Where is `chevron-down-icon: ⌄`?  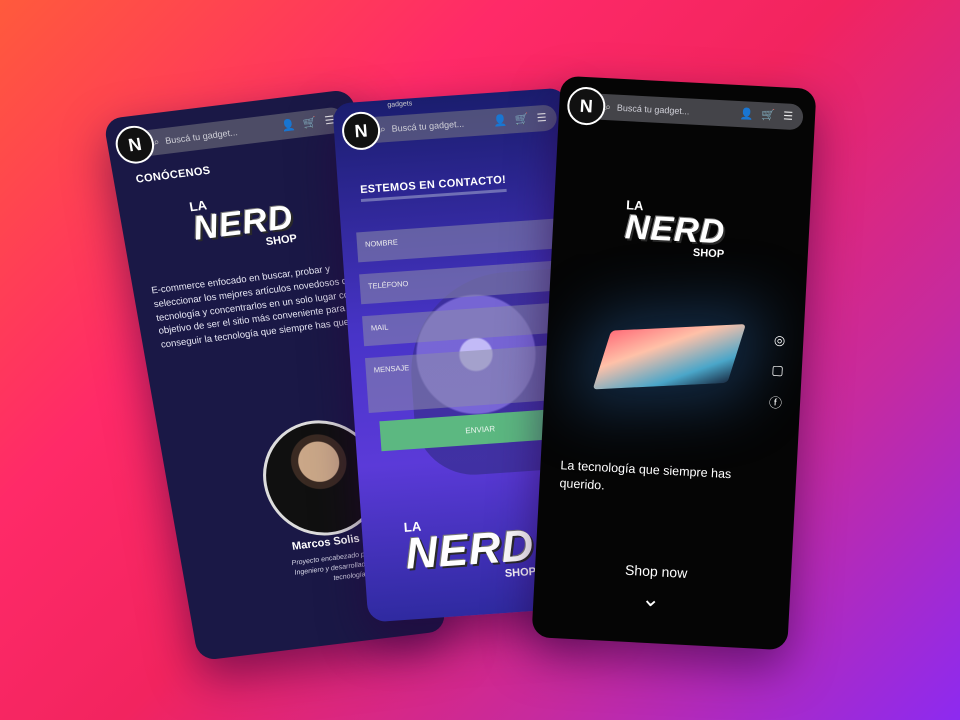 chevron-down-icon: ⌄ is located at coordinates (651, 599).